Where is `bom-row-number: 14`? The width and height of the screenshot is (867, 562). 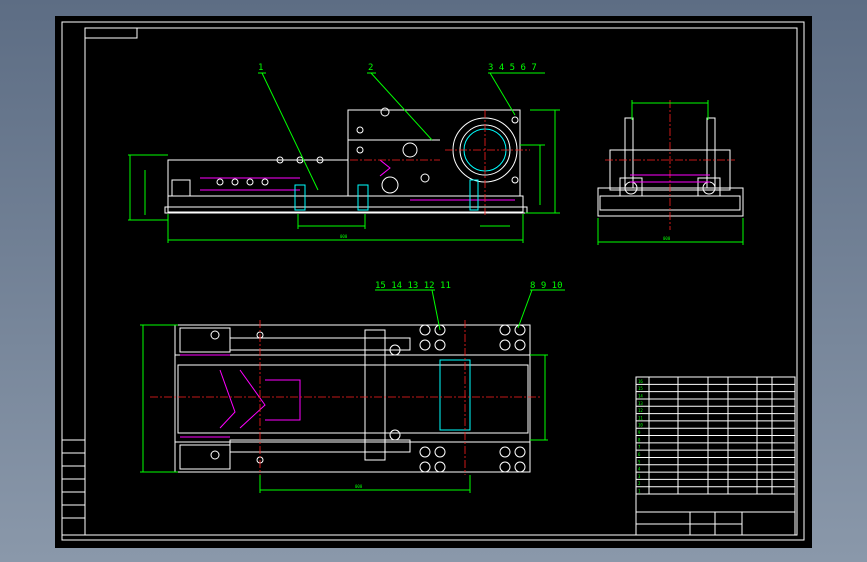 bom-row-number: 14 is located at coordinates (640, 395).